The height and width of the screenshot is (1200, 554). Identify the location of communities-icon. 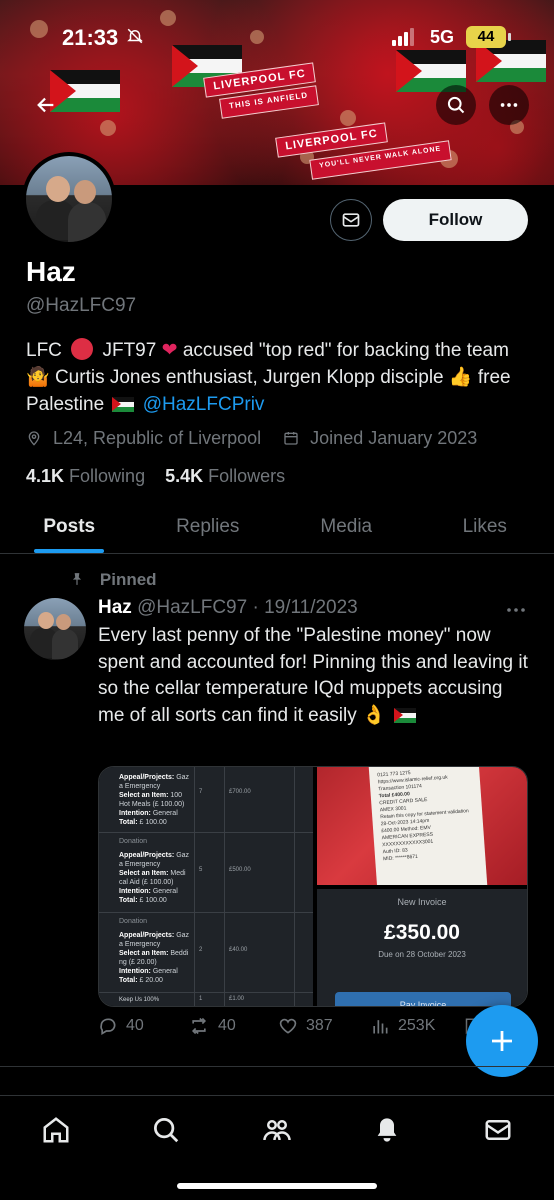
(277, 1130).